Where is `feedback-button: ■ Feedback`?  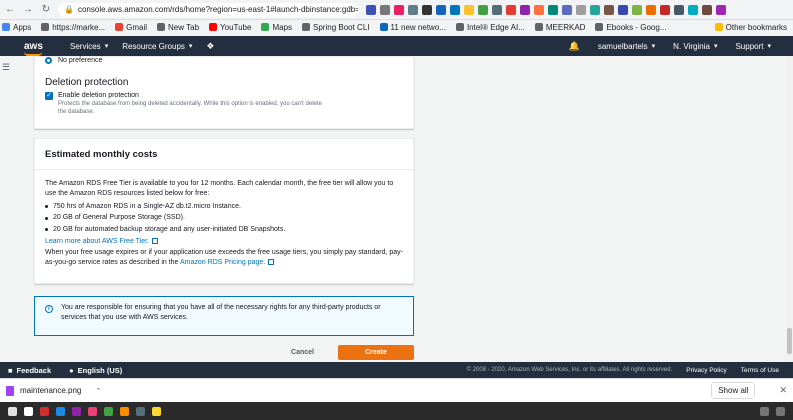
feedback-button: ■ Feedback is located at coordinates (29, 370).